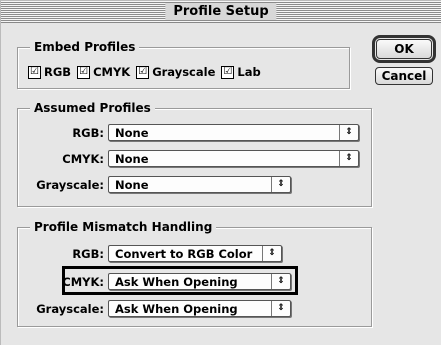 This screenshot has width=441, height=345. Describe the element at coordinates (88, 132) in the screenshot. I see `assumed-rgb-label: RGB:` at that location.